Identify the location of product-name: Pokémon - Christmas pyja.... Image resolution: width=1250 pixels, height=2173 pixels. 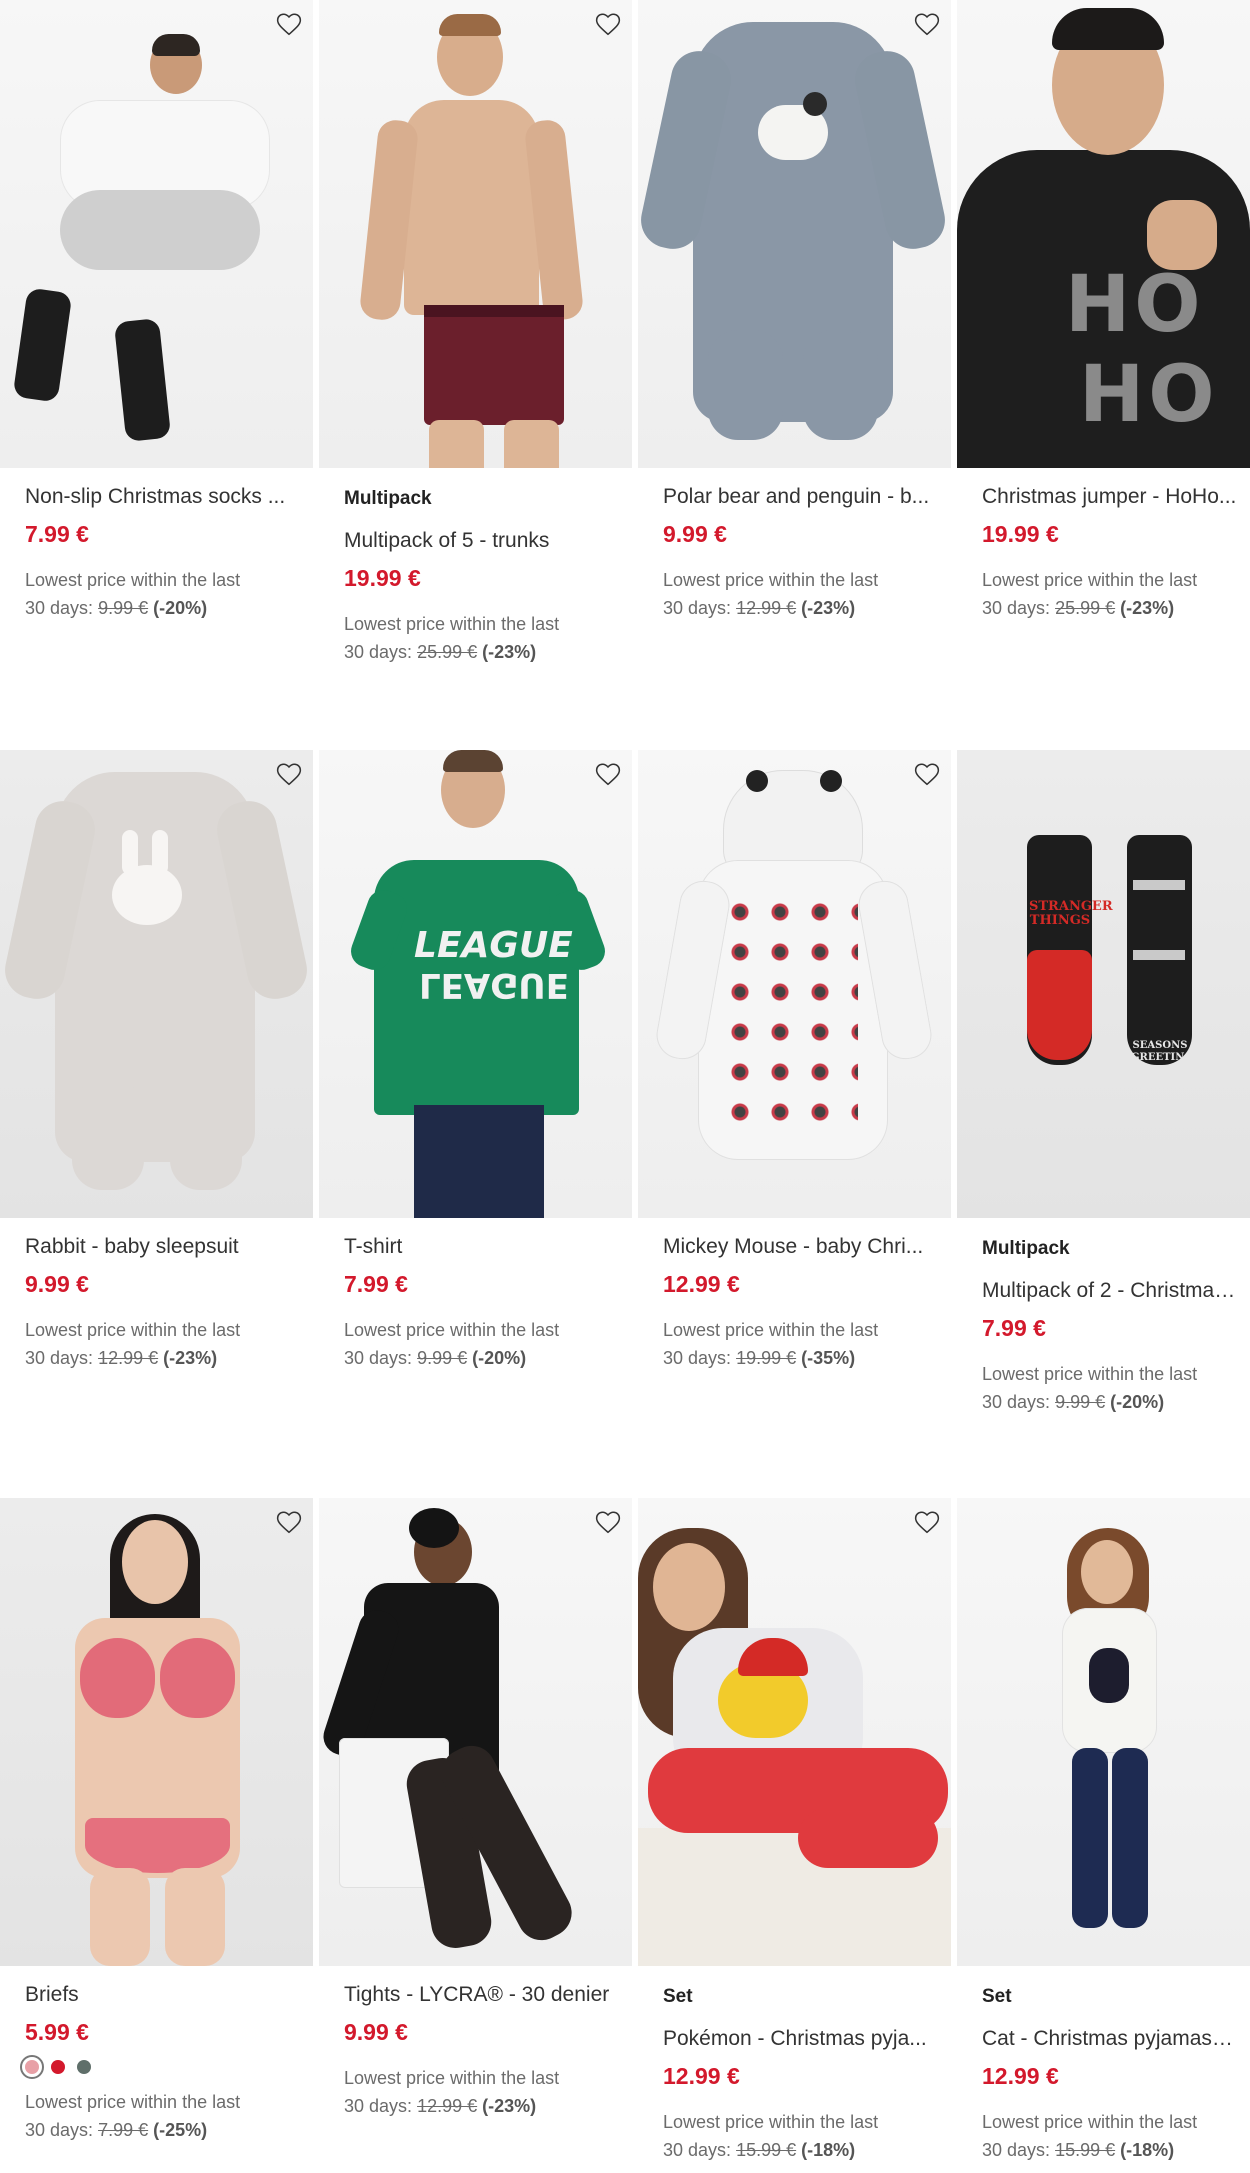
(798, 2039).